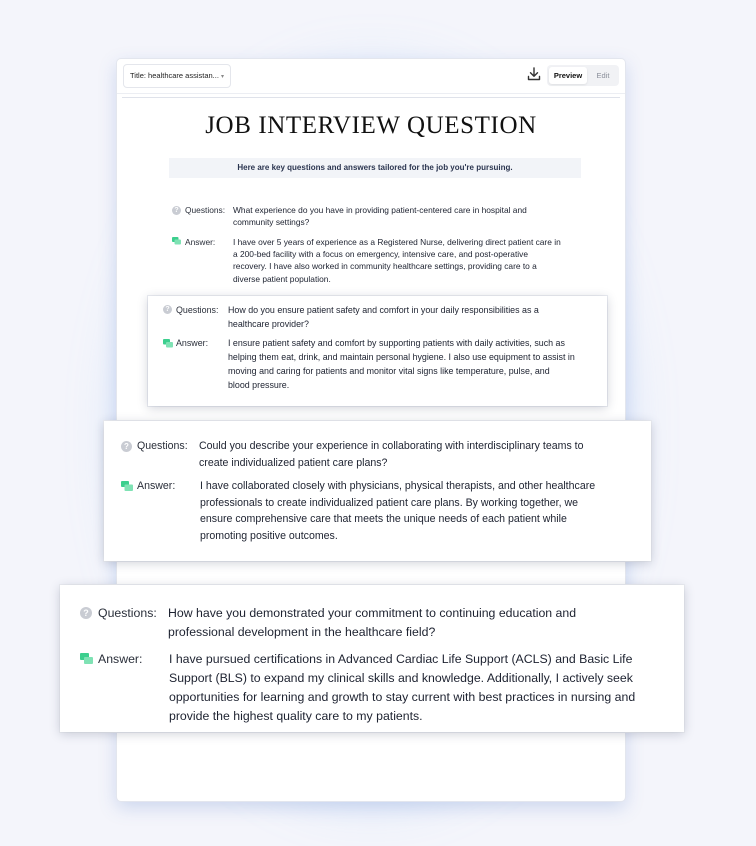 The image size is (756, 846). I want to click on download-icon, so click(534, 74).